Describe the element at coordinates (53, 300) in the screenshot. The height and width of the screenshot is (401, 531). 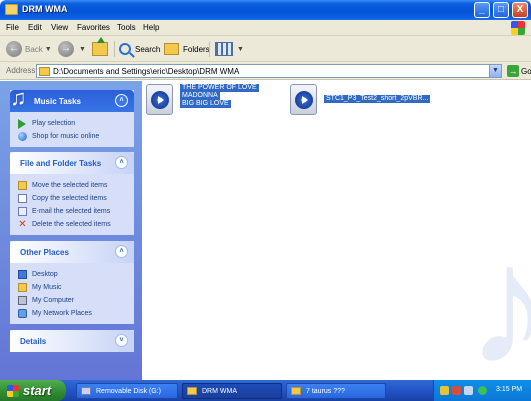
I see `place-label: My Computer` at that location.